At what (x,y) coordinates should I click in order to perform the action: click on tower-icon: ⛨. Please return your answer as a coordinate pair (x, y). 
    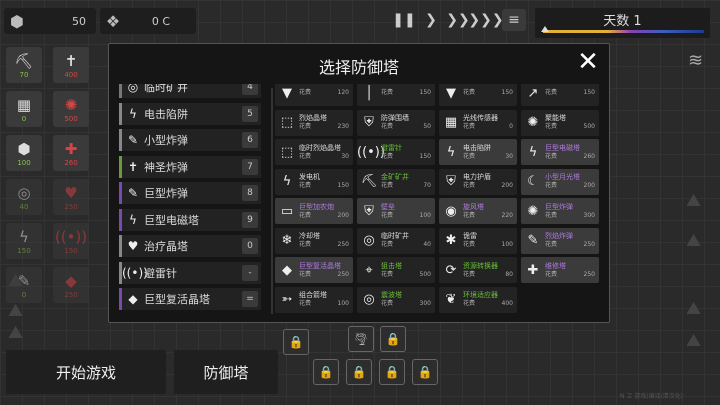
    Looking at the image, I should click on (369, 211).